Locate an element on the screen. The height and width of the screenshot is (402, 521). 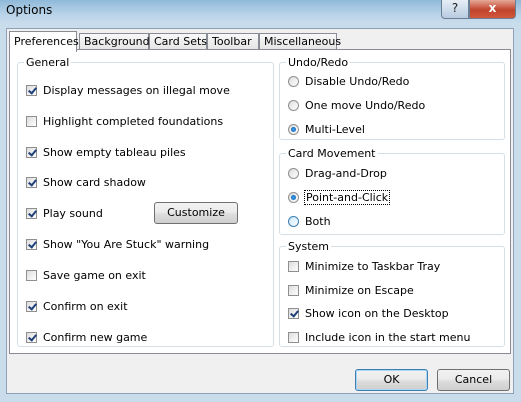
radio-one-move-undo: One move Undo/Redo is located at coordinates (356, 106).